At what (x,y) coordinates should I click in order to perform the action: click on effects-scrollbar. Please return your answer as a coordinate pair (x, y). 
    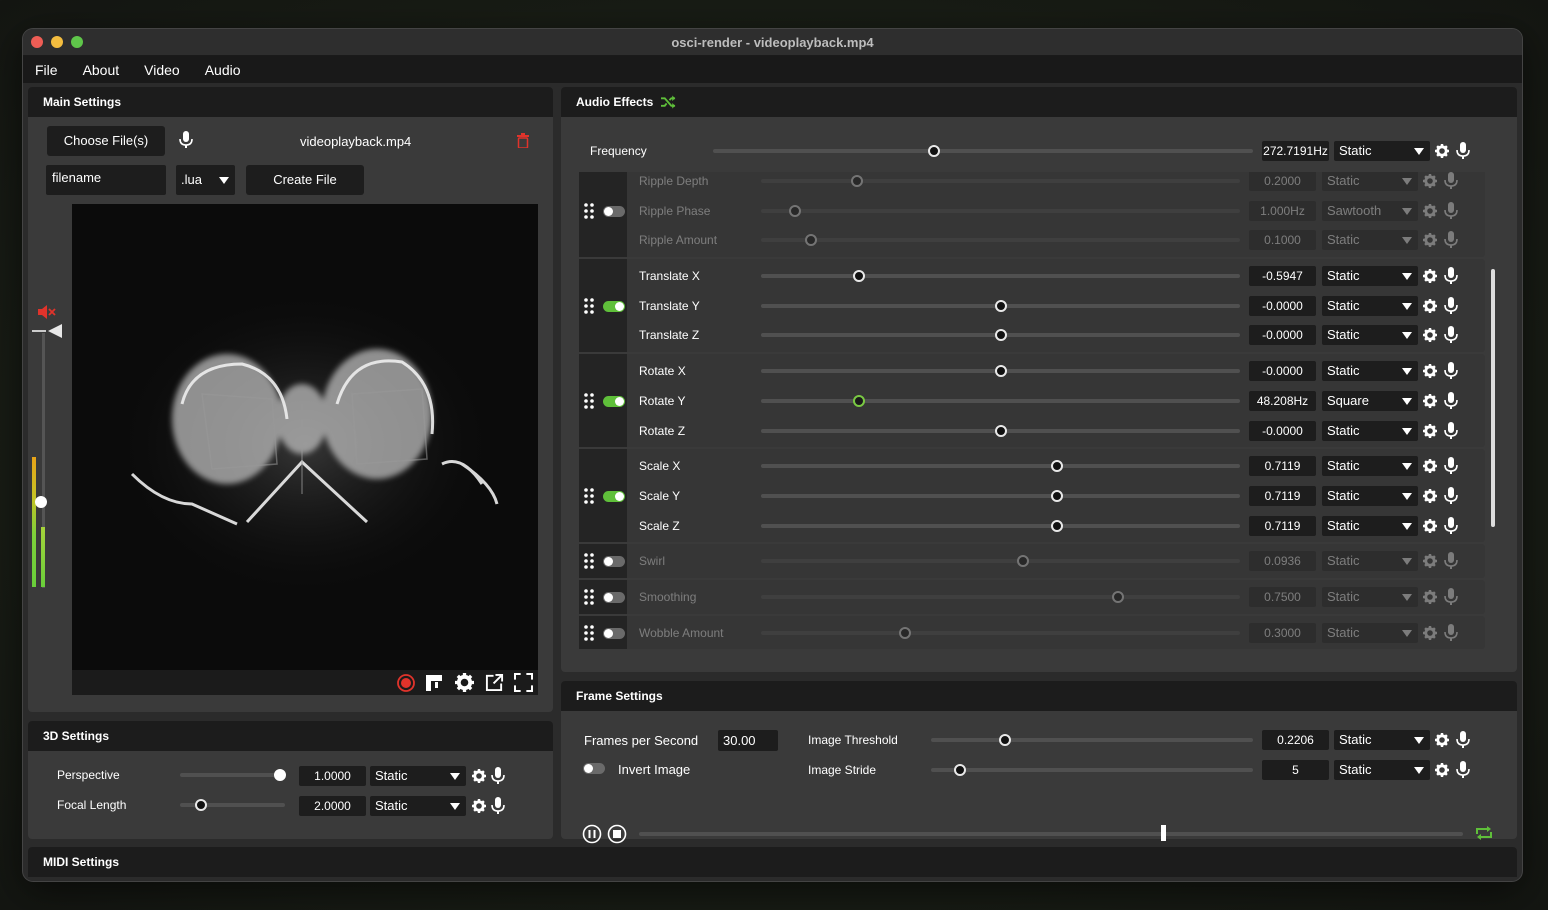
    Looking at the image, I should click on (1493, 398).